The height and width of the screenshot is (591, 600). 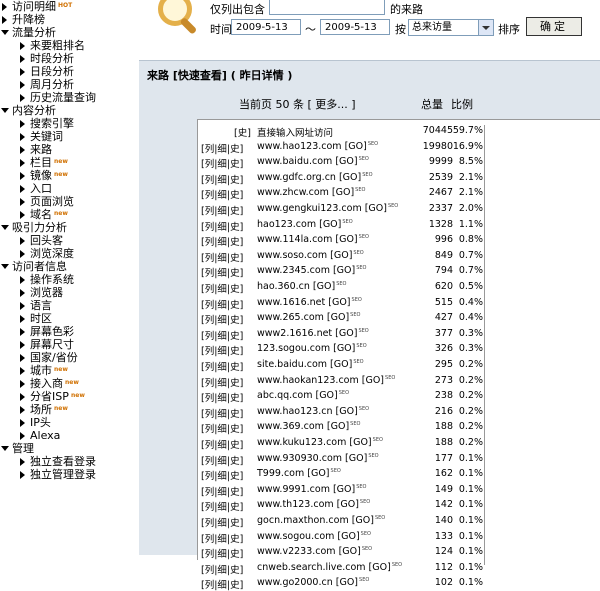 What do you see at coordinates (61, 175) in the screenshot?
I see `sidebar-item: 镜像 new` at bounding box center [61, 175].